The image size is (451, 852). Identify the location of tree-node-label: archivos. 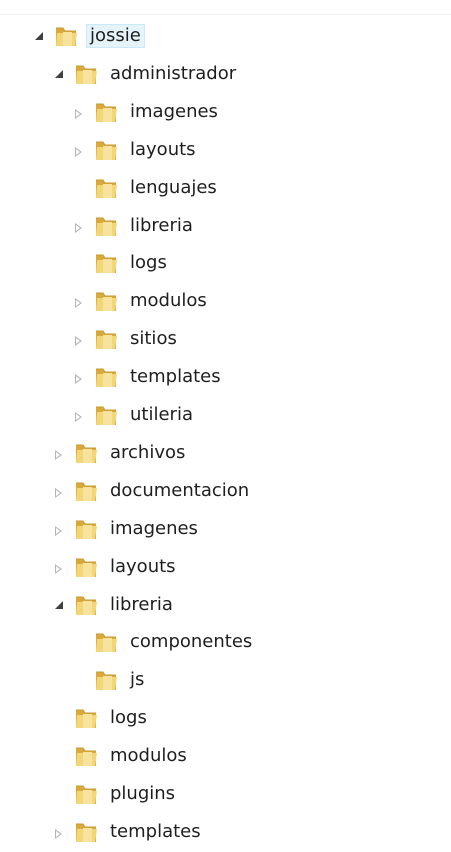
(148, 452).